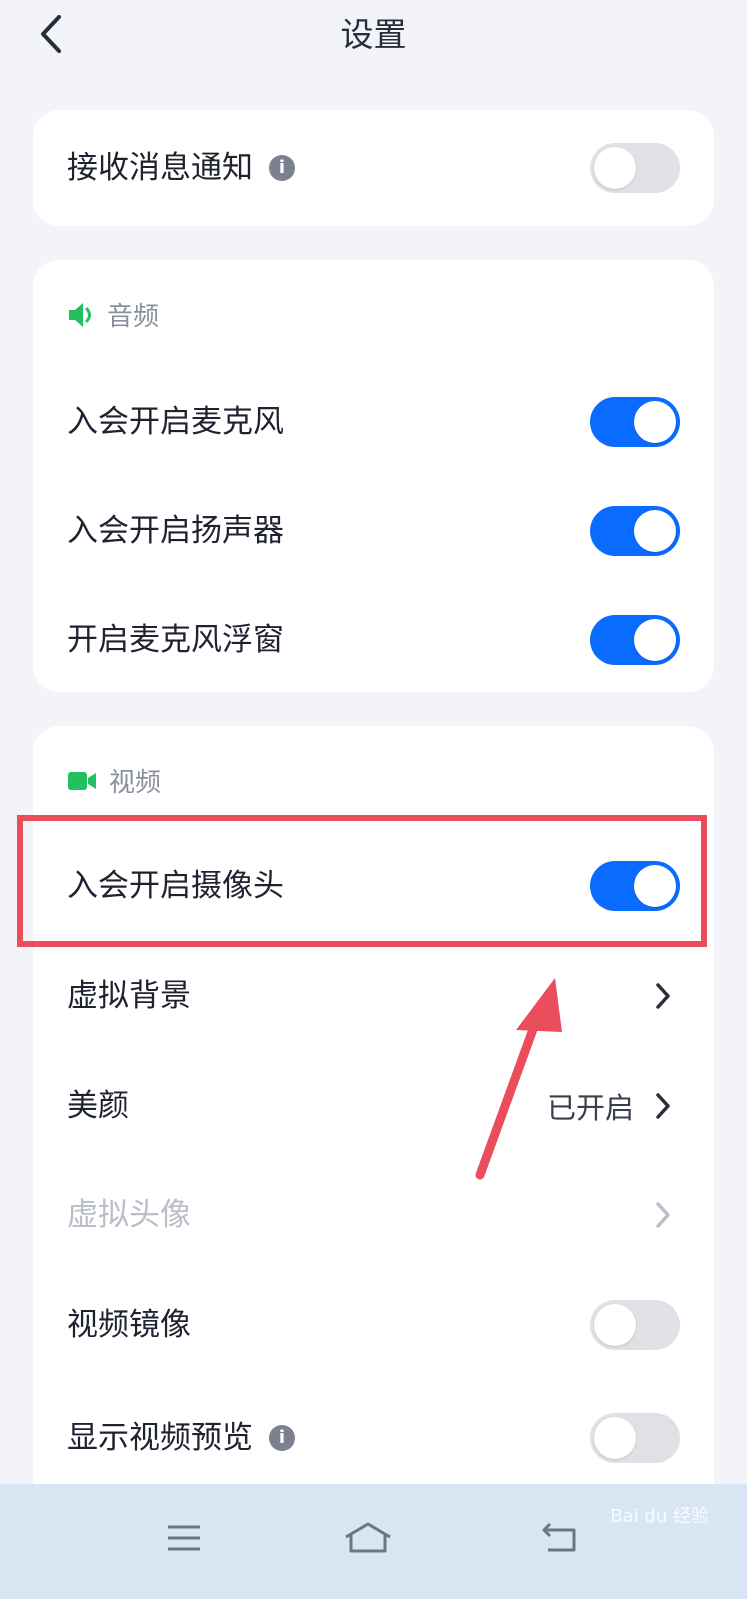 This screenshot has width=747, height=1599. Describe the element at coordinates (373, 531) in the screenshot. I see `audio-row-speaker: 入会开启扬声器` at that location.